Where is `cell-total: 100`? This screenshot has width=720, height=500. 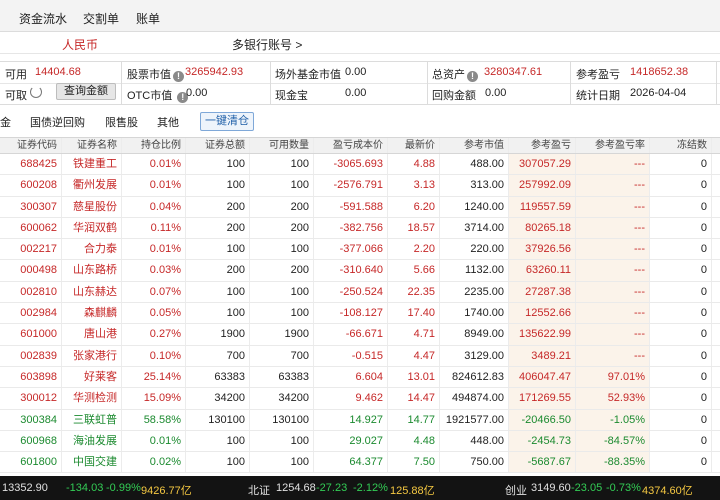 cell-total: 100 is located at coordinates (218, 313).